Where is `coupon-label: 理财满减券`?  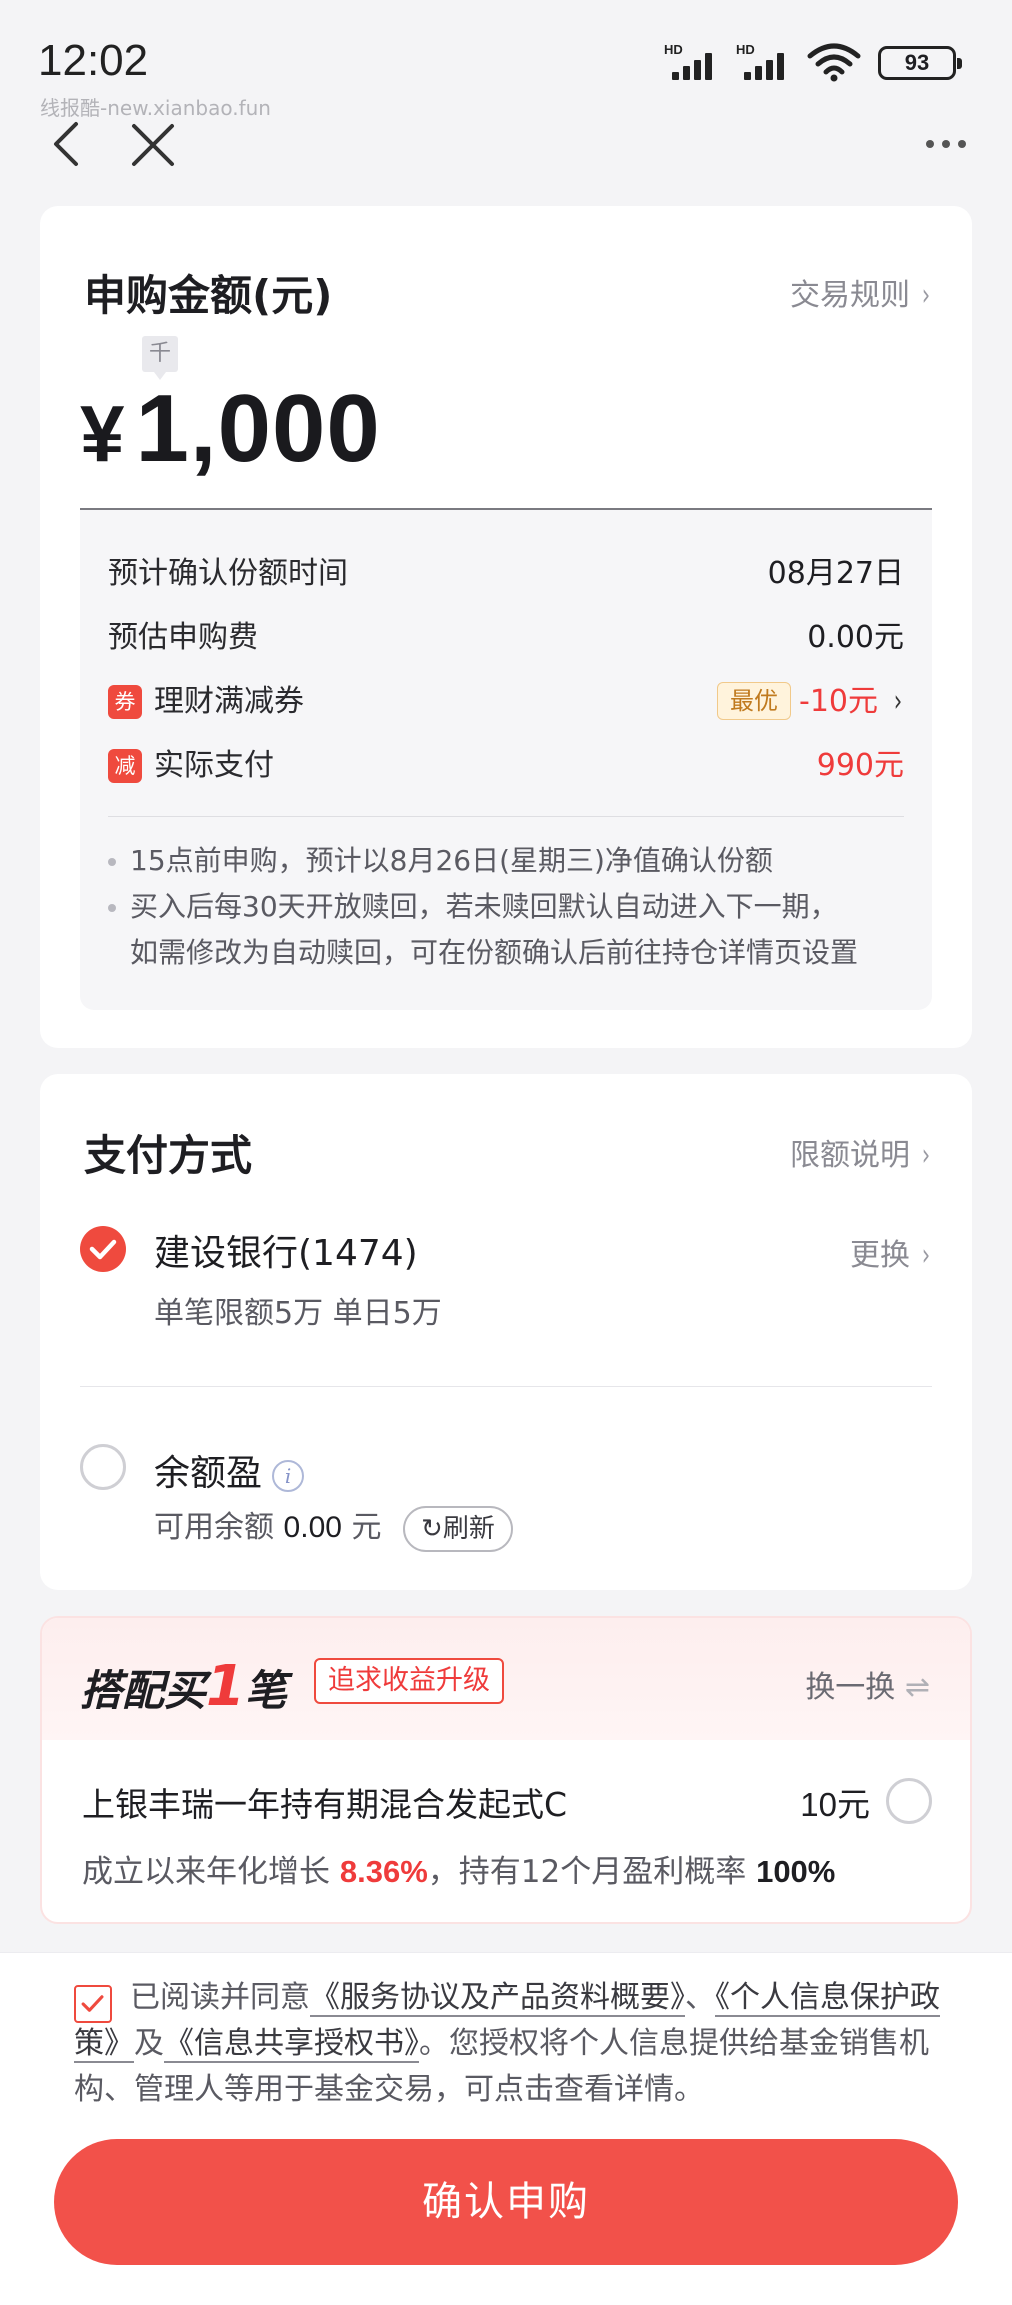
coupon-label: 理财满减券 is located at coordinates (229, 701).